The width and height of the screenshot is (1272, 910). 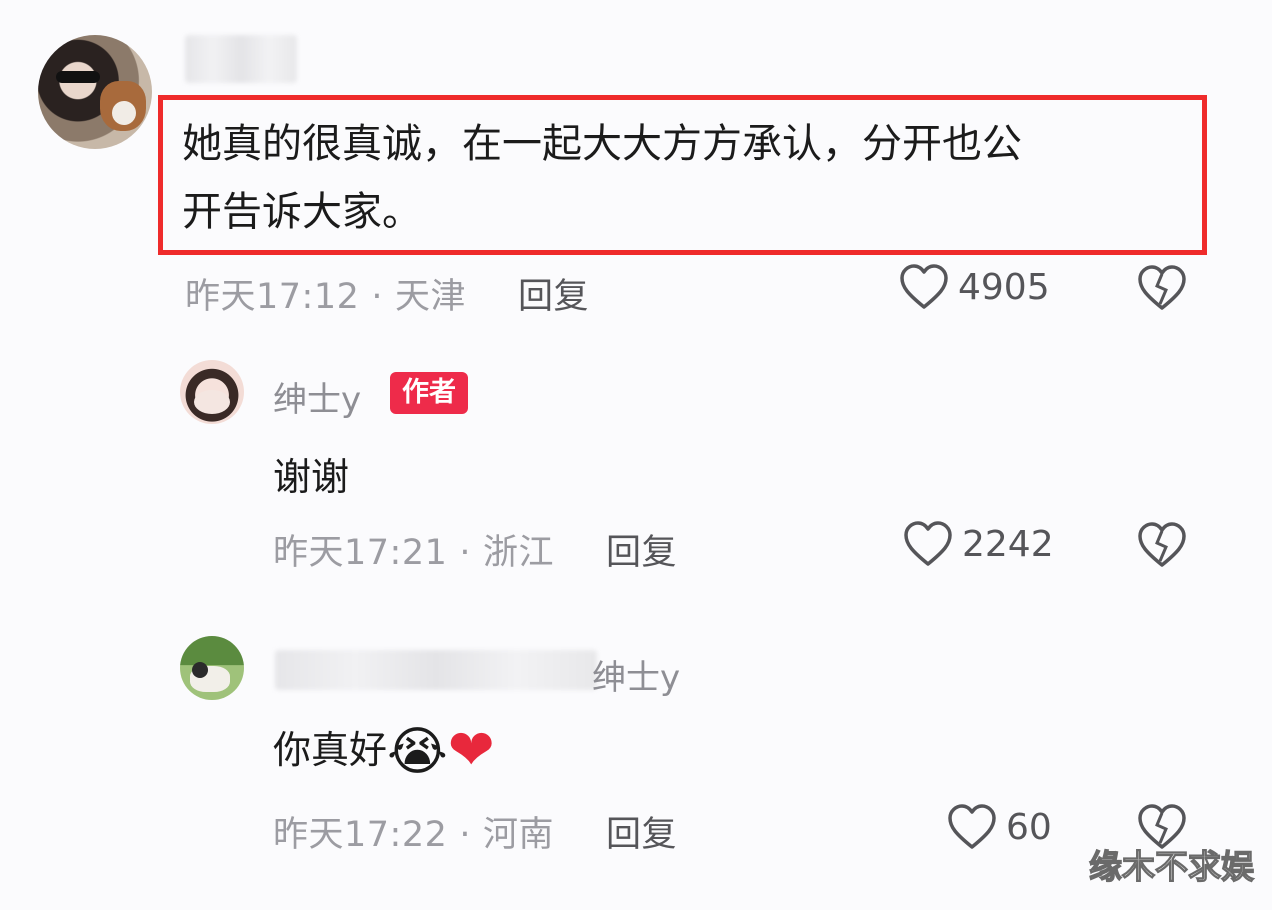 I want to click on like-button: 2242, so click(x=978, y=544).